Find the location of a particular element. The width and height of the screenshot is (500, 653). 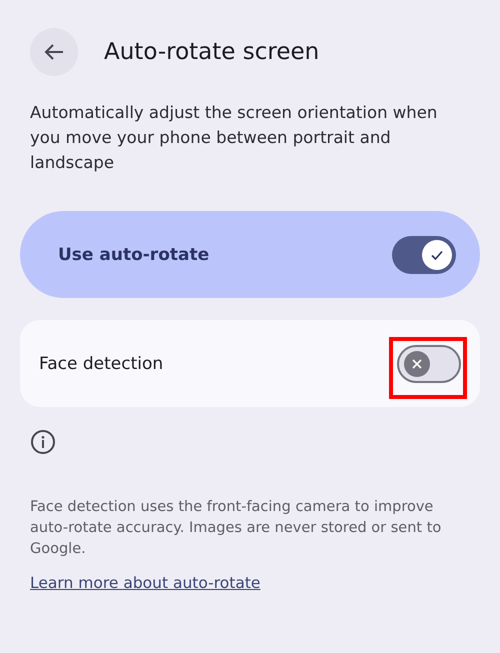

learn-more-link: Learn more about auto-rotate is located at coordinates (145, 583).